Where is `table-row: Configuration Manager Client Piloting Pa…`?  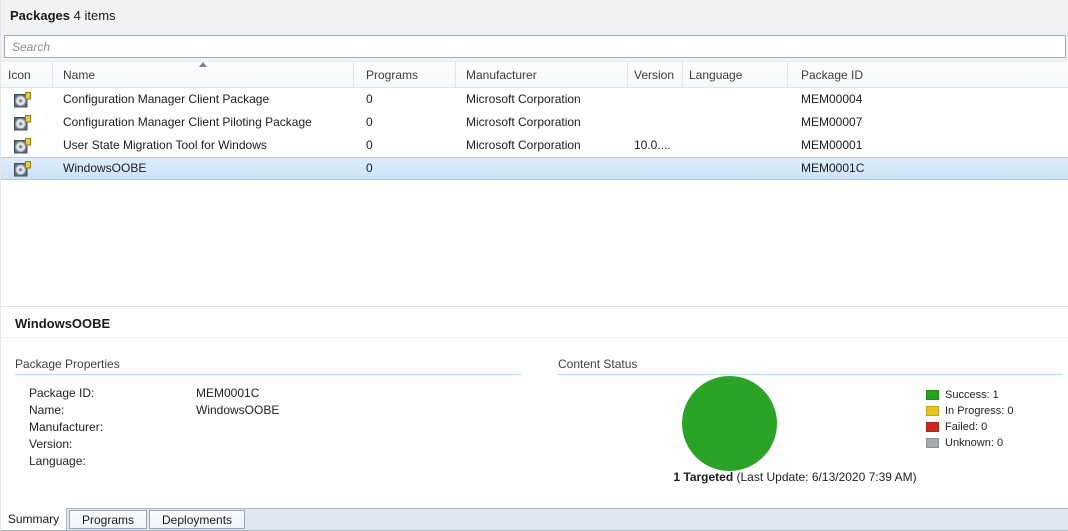
table-row: Configuration Manager Client Piloting Pa… is located at coordinates (534, 122).